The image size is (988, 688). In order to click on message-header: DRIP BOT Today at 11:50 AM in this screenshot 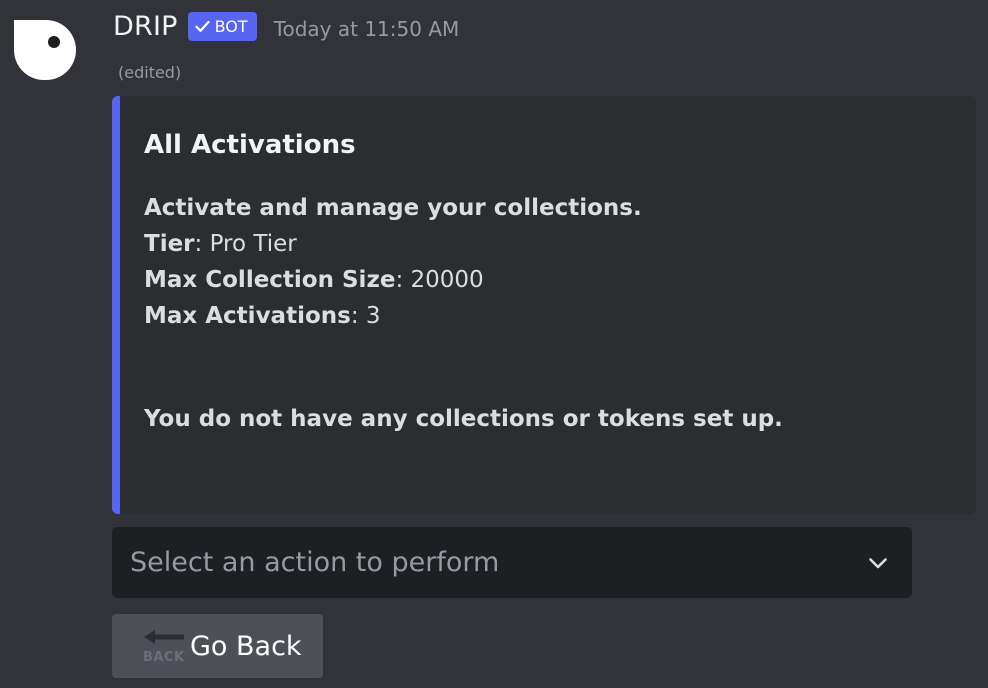, I will do `click(286, 26)`.